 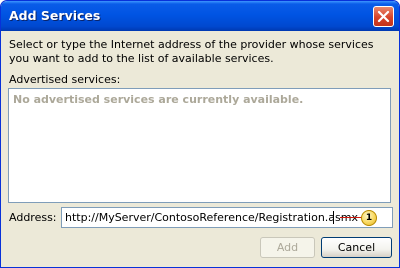 What do you see at coordinates (333, 217) in the screenshot?
I see `text-cursor` at bounding box center [333, 217].